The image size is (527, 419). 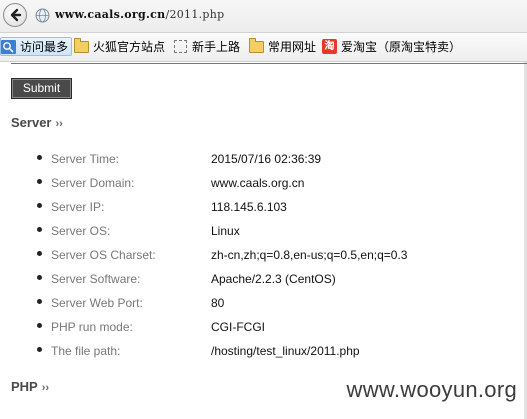 I want to click on list-item: Server Software: Apache/2.2.3 (CentOS), so click(x=263, y=280).